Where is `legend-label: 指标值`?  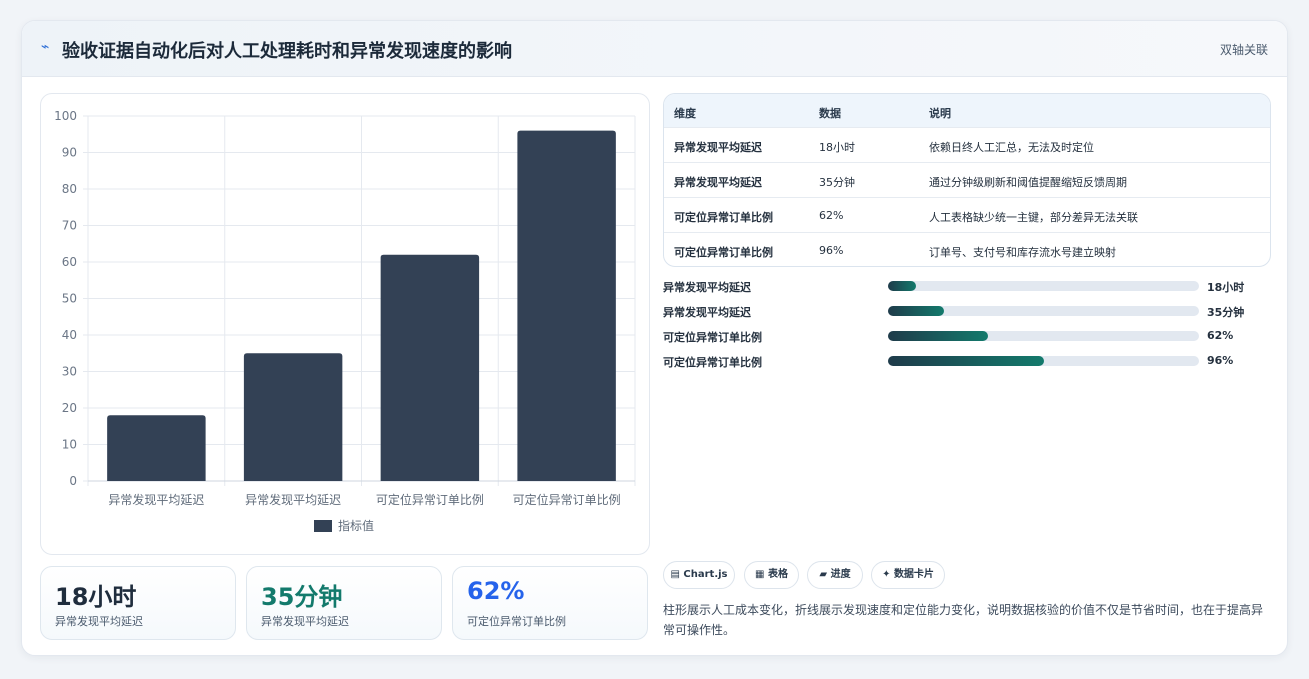
legend-label: 指标值 is located at coordinates (356, 525).